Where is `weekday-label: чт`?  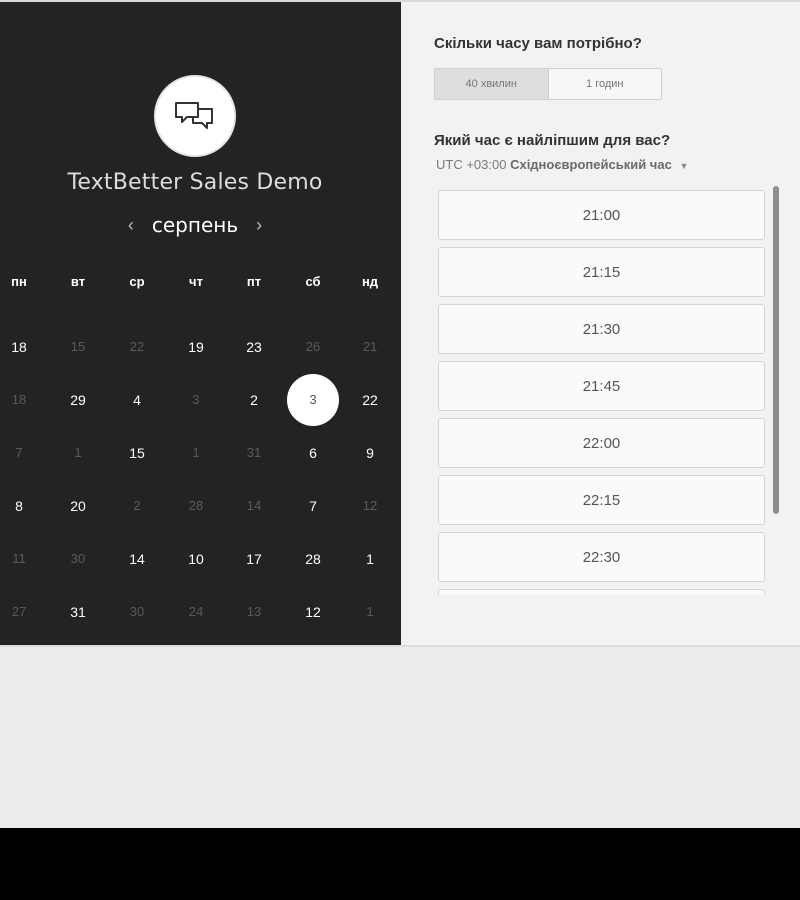
weekday-label: чт is located at coordinates (196, 281).